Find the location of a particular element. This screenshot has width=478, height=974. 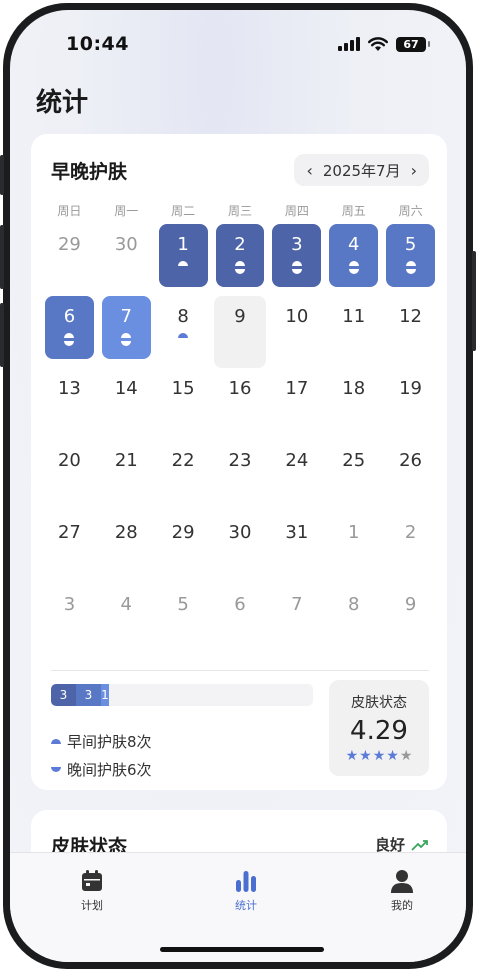

status-time: 10:44 is located at coordinates (97, 44).